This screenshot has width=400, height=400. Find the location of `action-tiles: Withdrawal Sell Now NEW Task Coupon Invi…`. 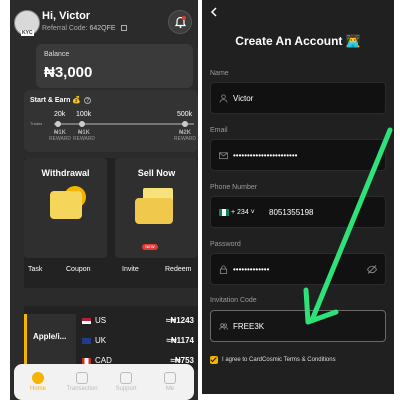

action-tiles: Withdrawal Sell Now NEW Task Coupon Invi… is located at coordinates (111, 223).